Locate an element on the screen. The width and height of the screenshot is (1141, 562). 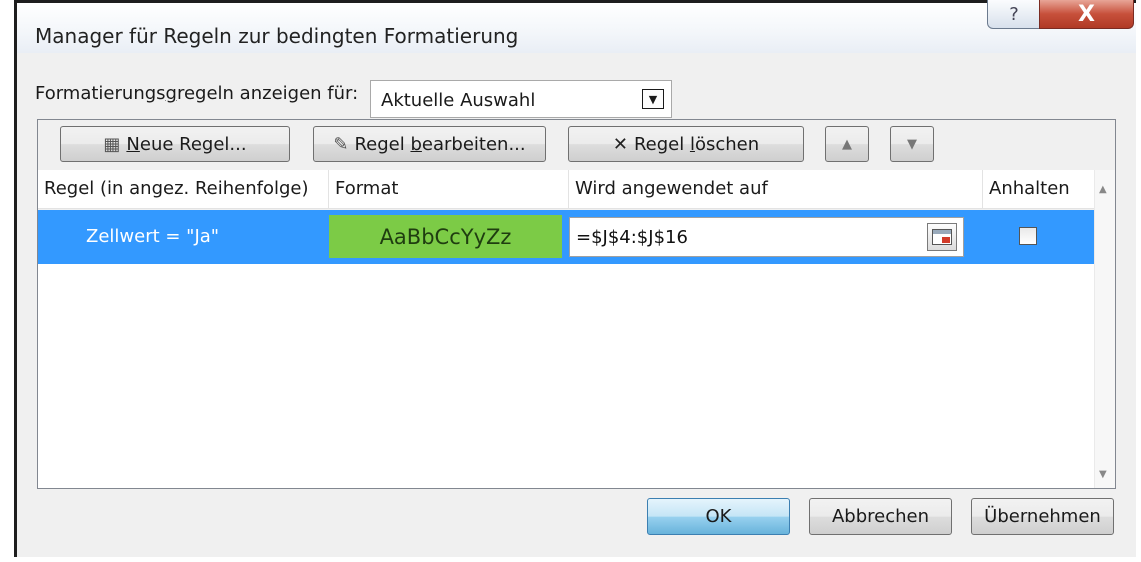
close-button: X is located at coordinates (1086, 14).